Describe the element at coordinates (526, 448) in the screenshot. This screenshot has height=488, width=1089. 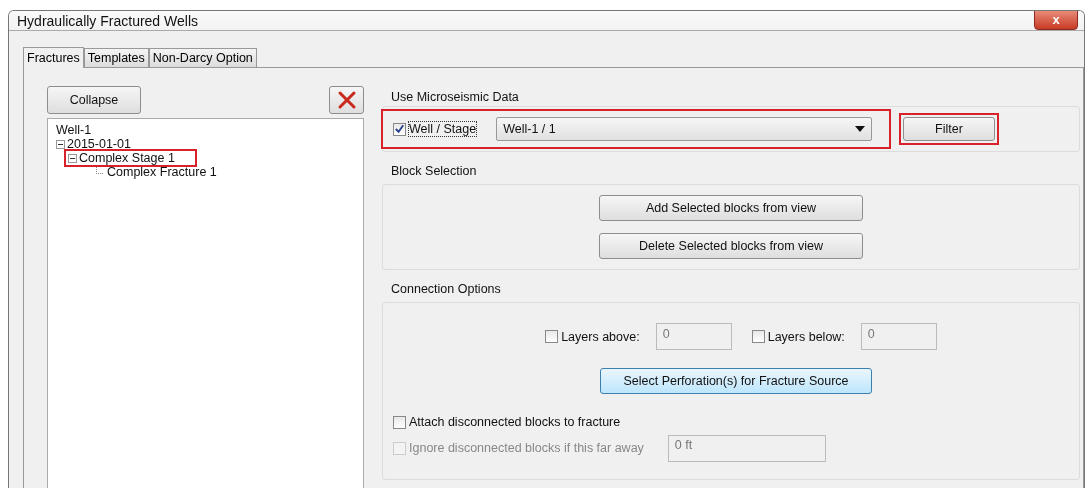
I see `checkbox-label: Ignore disconnected blocks if this far away` at that location.